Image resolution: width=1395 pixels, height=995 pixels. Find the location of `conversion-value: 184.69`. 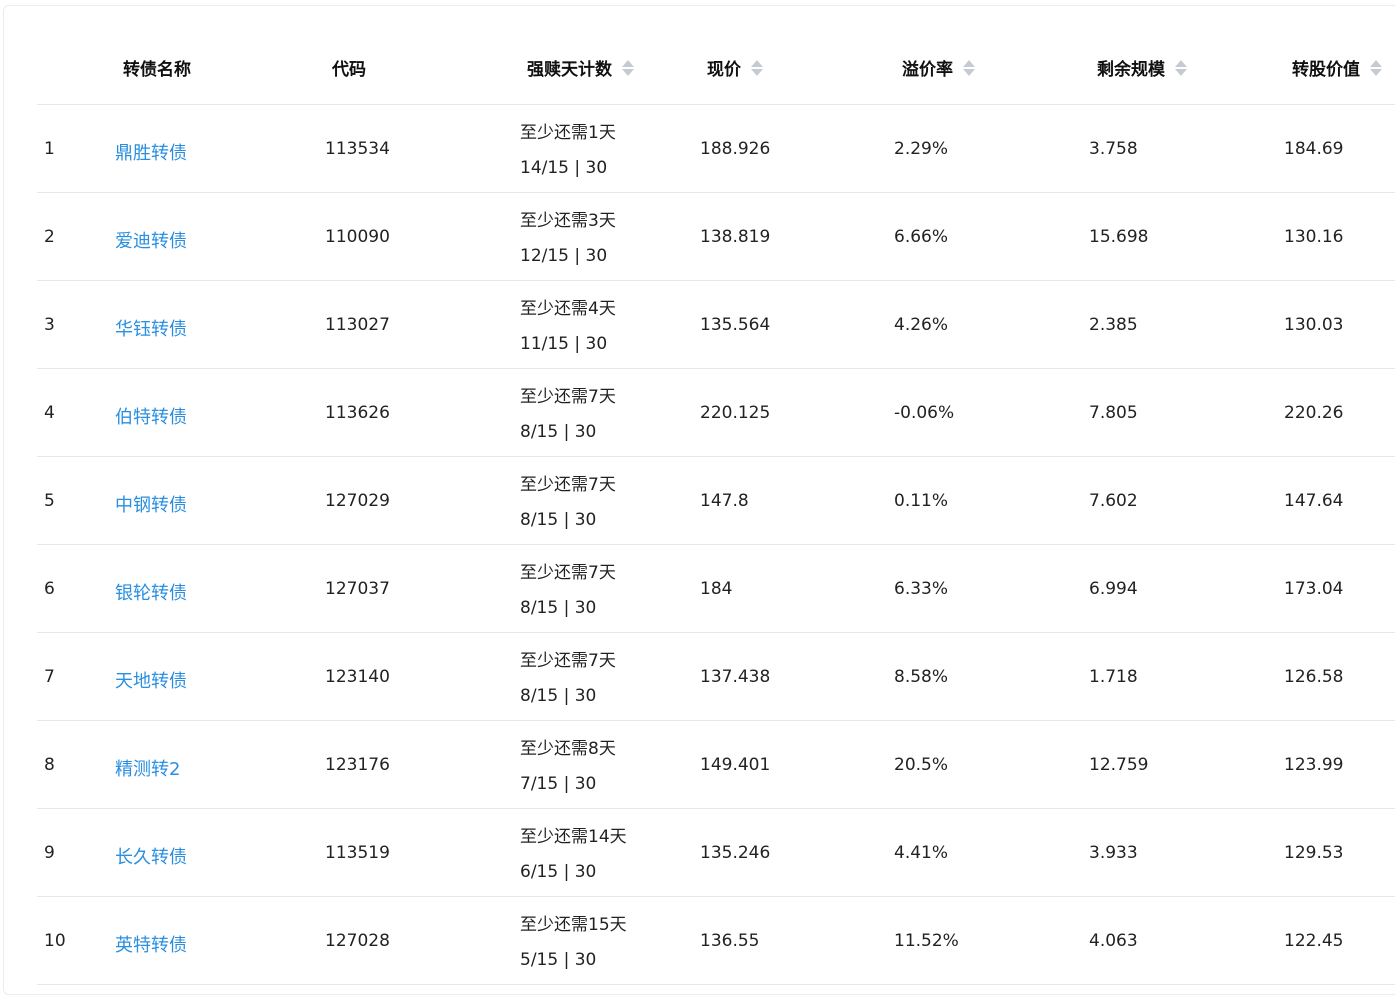

conversion-value: 184.69 is located at coordinates (1314, 149).